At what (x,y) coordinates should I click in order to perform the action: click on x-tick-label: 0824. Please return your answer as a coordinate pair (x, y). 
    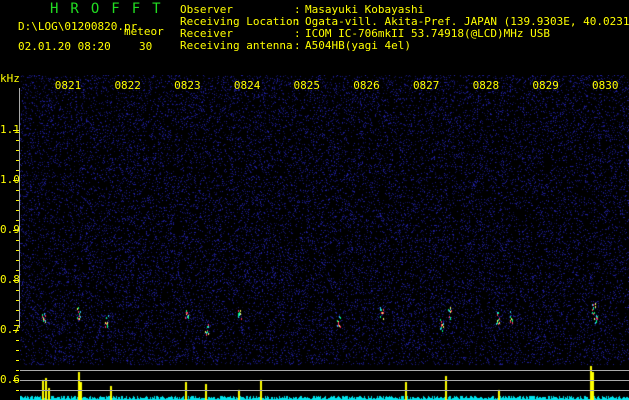
    Looking at the image, I should click on (247, 85).